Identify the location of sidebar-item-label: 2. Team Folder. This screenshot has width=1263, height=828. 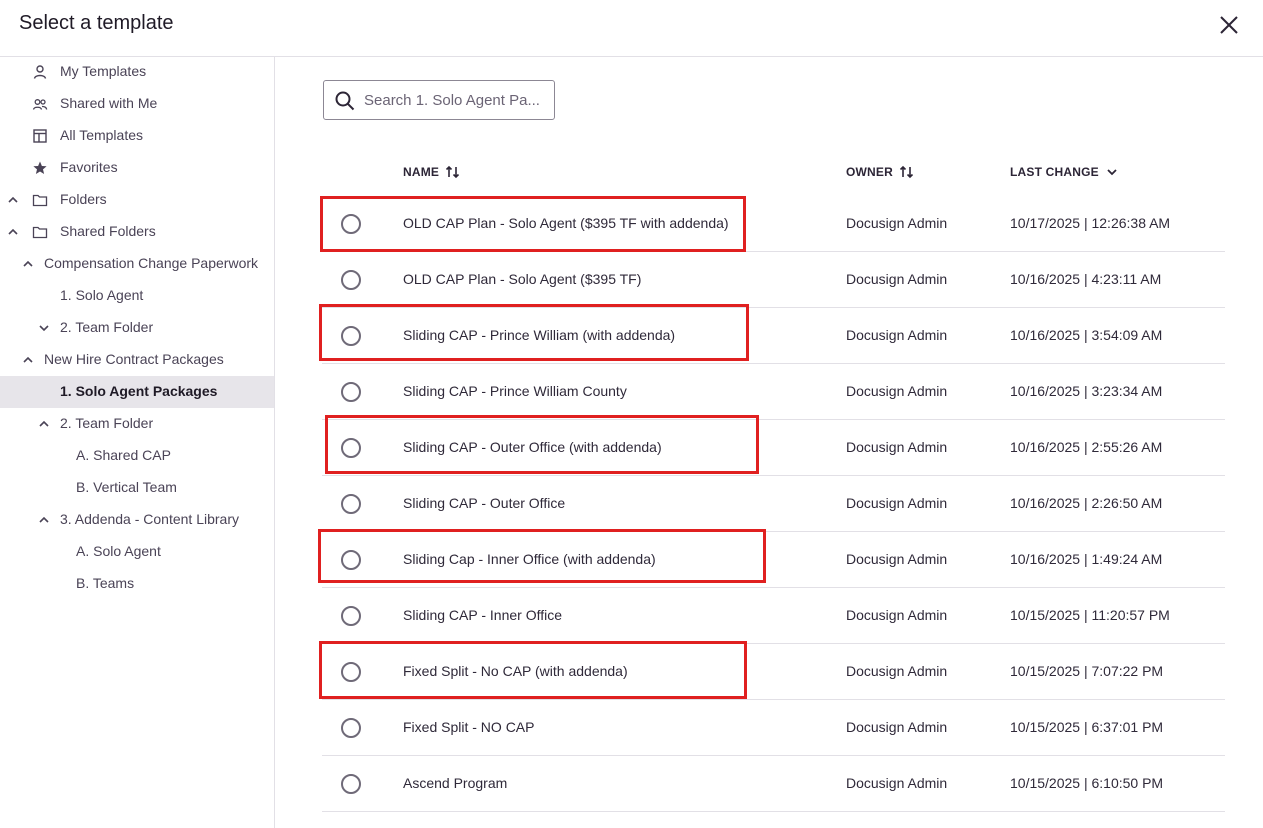
(107, 327).